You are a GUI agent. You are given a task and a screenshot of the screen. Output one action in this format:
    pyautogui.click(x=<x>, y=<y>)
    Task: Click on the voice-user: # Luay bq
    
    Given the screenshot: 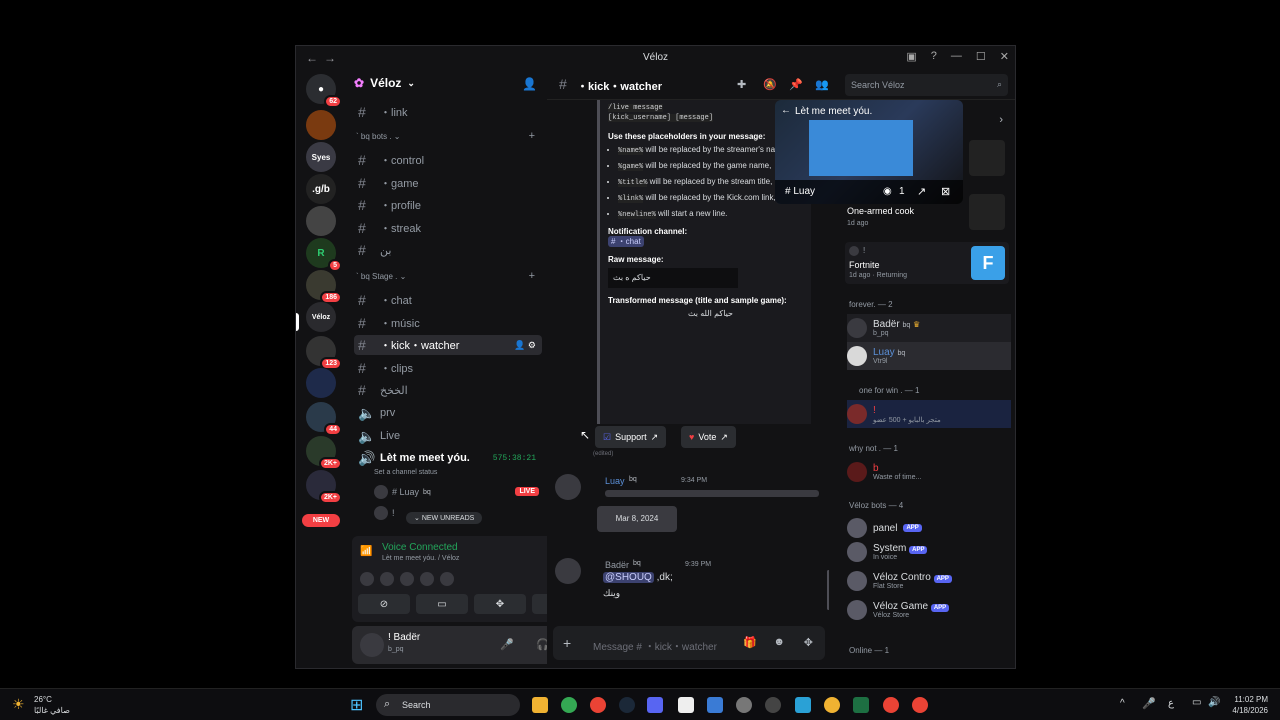 What is the action you would take?
    pyautogui.click(x=402, y=492)
    